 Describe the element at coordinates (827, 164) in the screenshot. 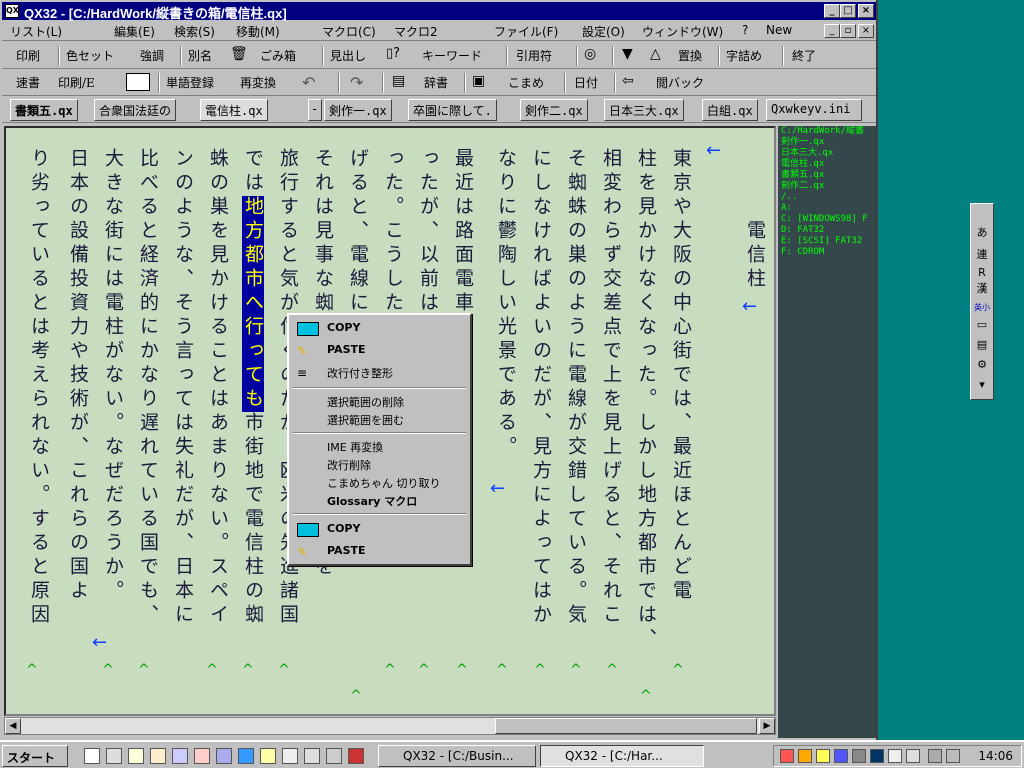

I see `file-list-item: 電信柱.qx` at that location.